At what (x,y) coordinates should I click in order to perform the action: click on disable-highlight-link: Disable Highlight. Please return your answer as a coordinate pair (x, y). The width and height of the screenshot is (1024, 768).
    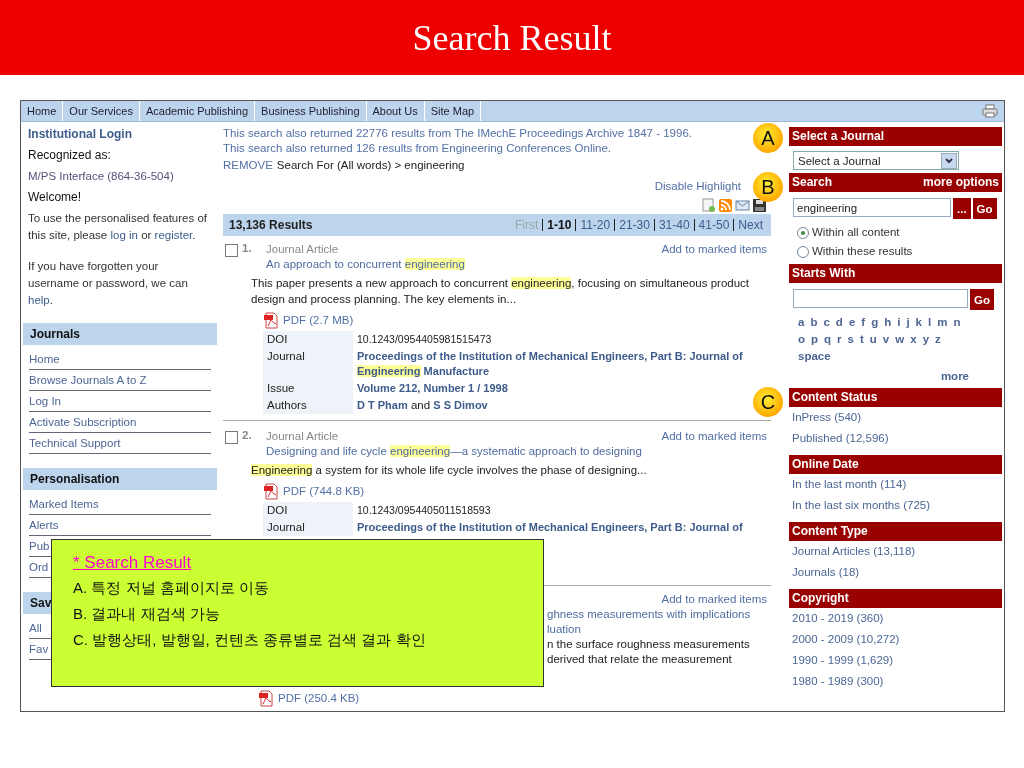
    Looking at the image, I should click on (697, 186).